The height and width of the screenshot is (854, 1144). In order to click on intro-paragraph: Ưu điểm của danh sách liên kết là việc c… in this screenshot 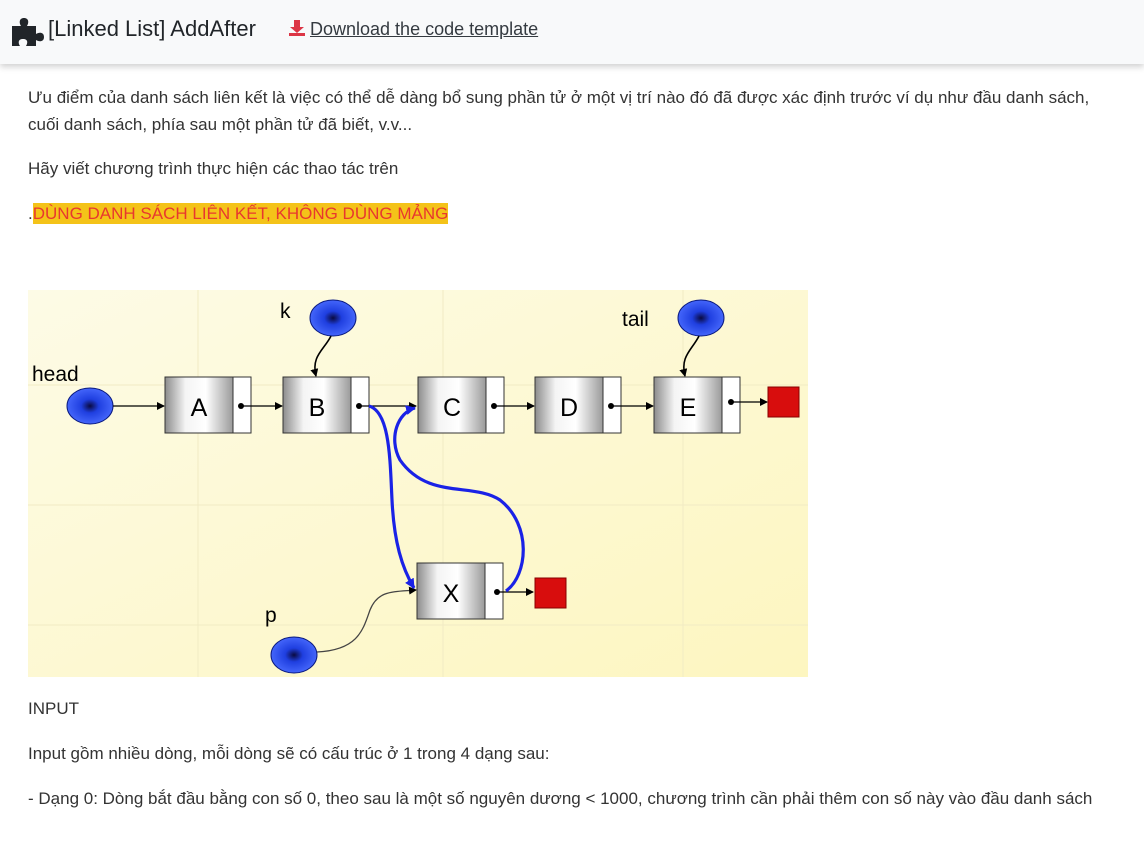, I will do `click(559, 111)`.